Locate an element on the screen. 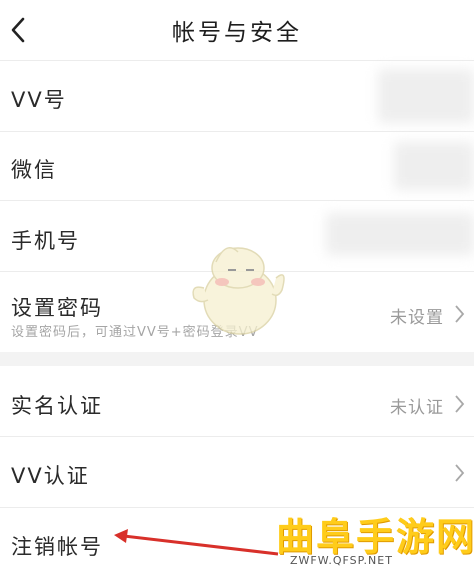 Image resolution: width=474 pixels, height=571 pixels. watermark: 曲阜手游网 ZWFW.QFSP.NET is located at coordinates (371, 538).